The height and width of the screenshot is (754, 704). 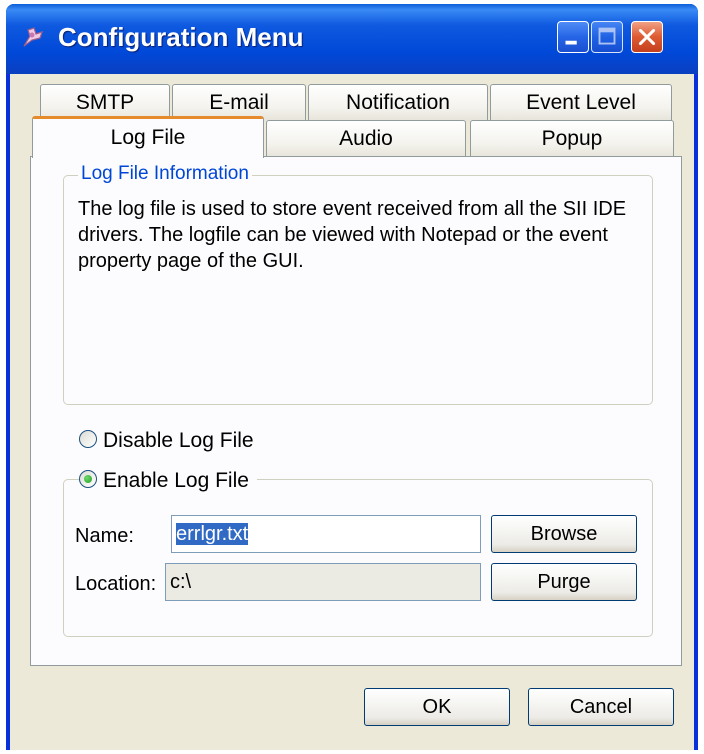 I want to click on location-label: Location:, so click(x=116, y=584).